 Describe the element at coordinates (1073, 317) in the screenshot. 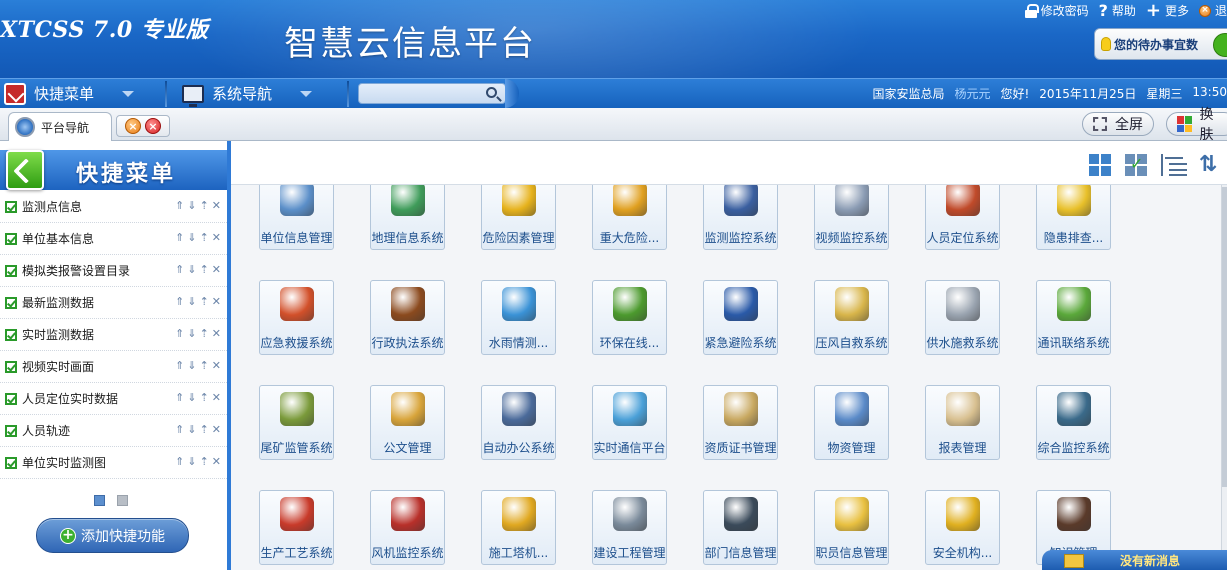

I see `app-tile: 通讯联络系统` at that location.